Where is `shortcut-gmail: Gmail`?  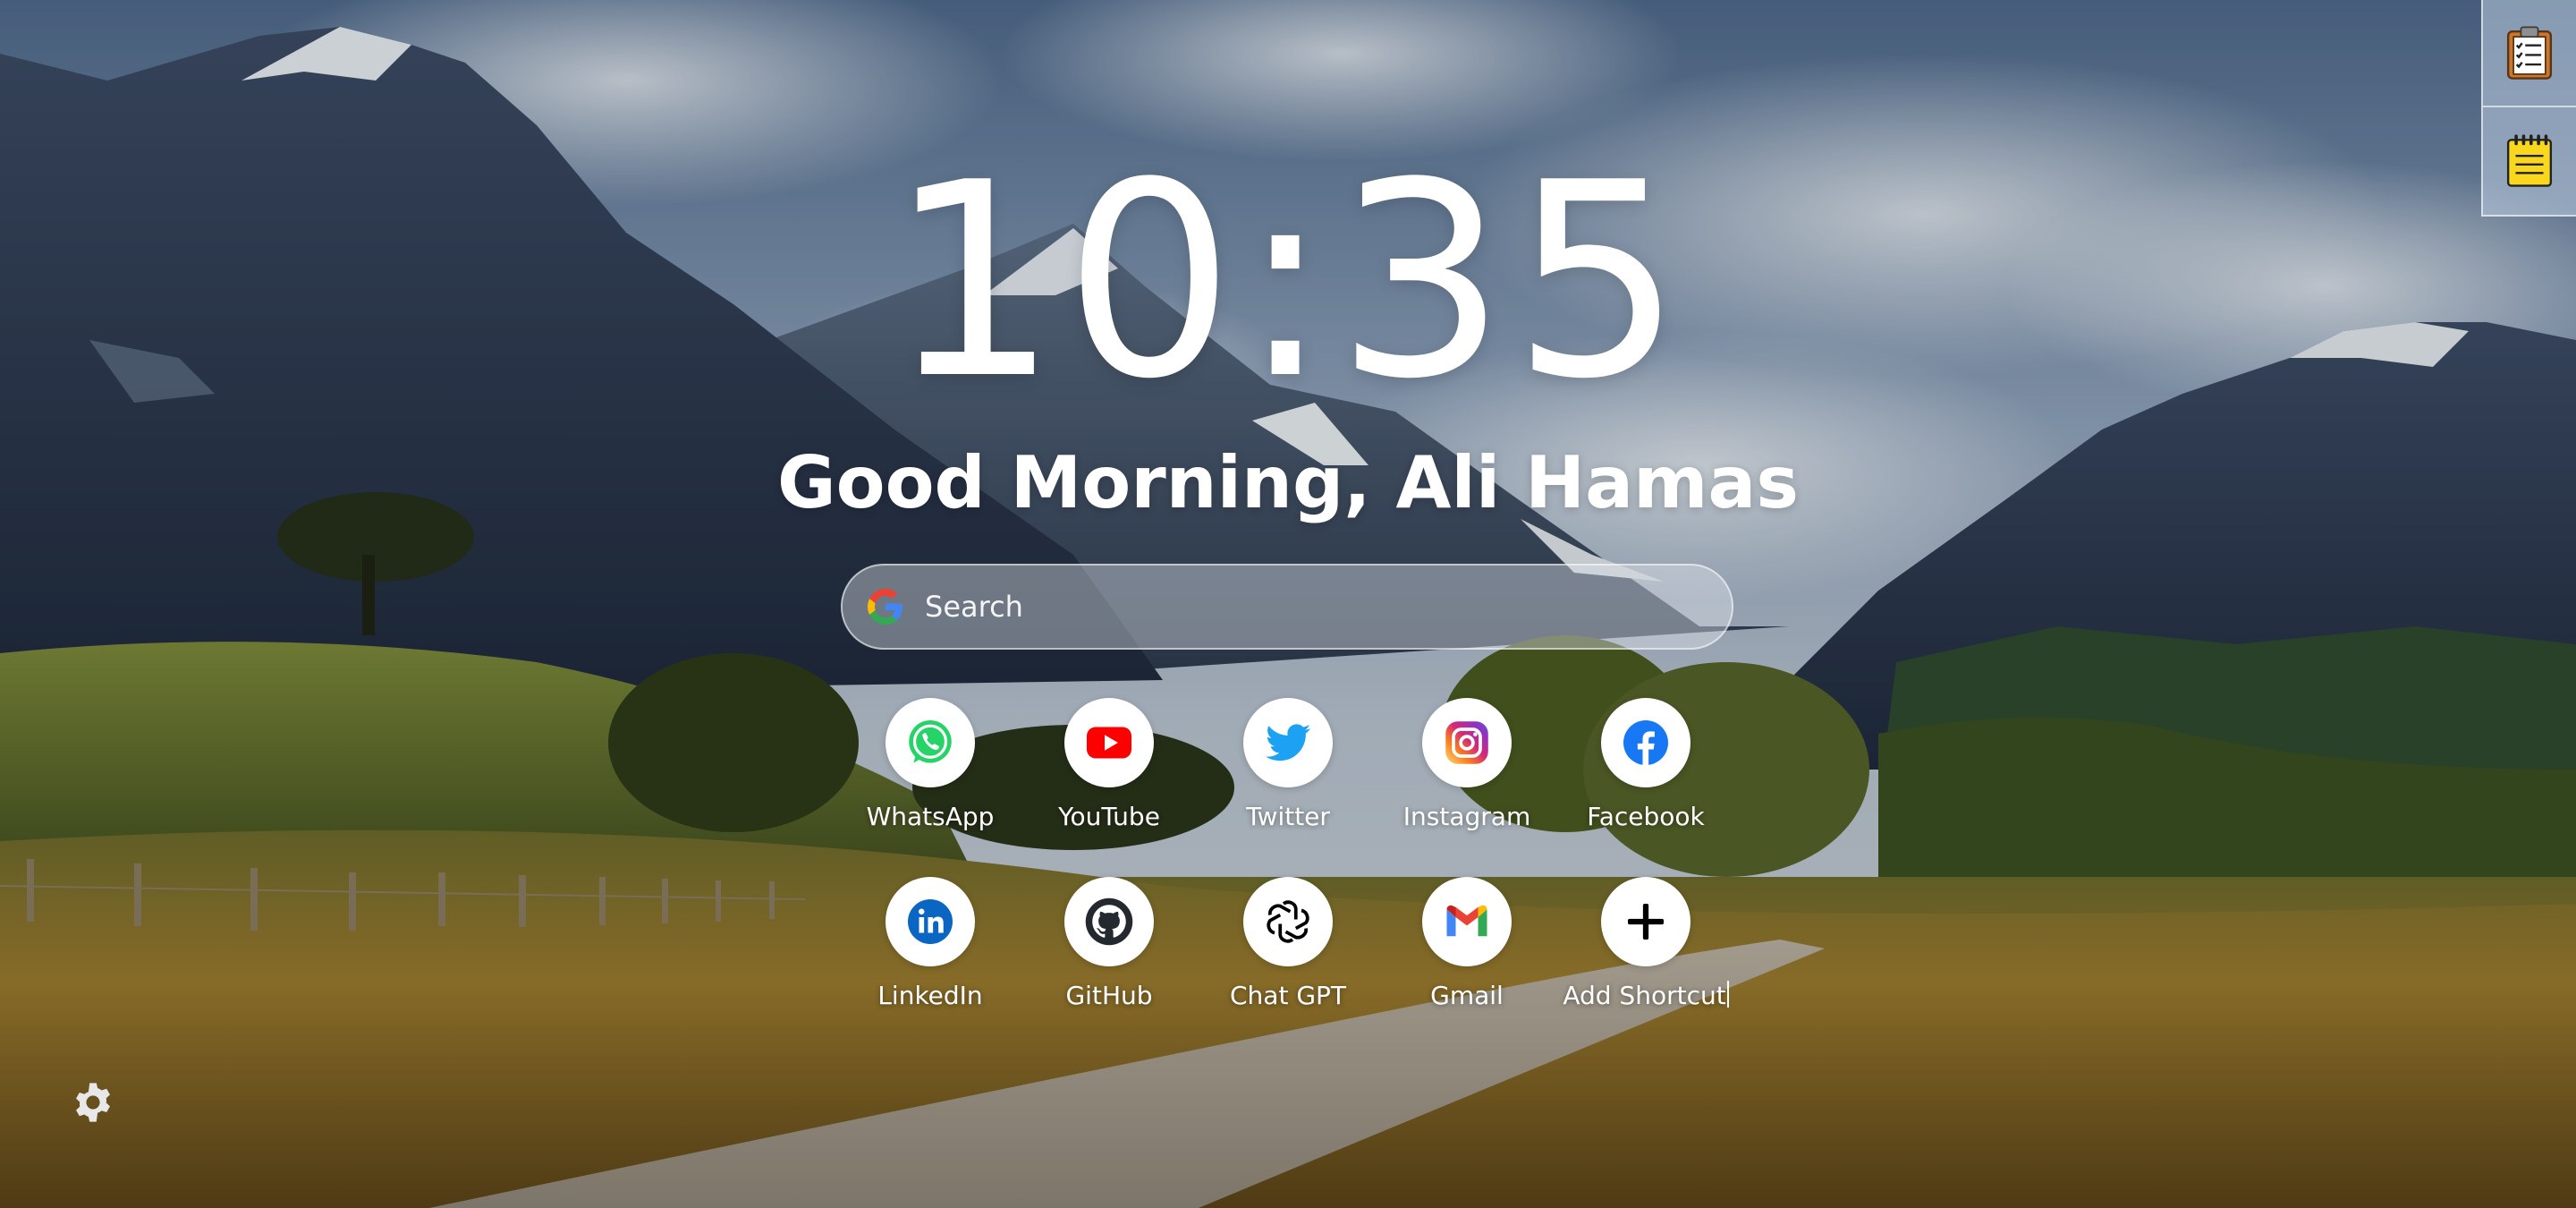 shortcut-gmail: Gmail is located at coordinates (1466, 944).